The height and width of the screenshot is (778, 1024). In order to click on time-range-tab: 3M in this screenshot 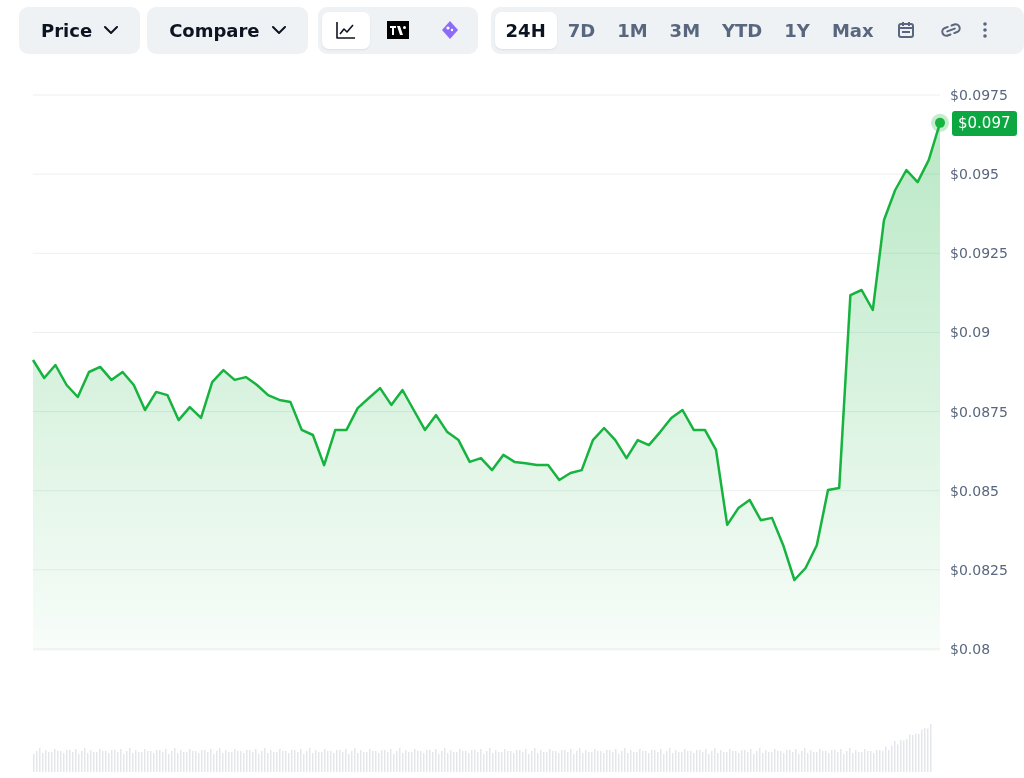, I will do `click(685, 30)`.